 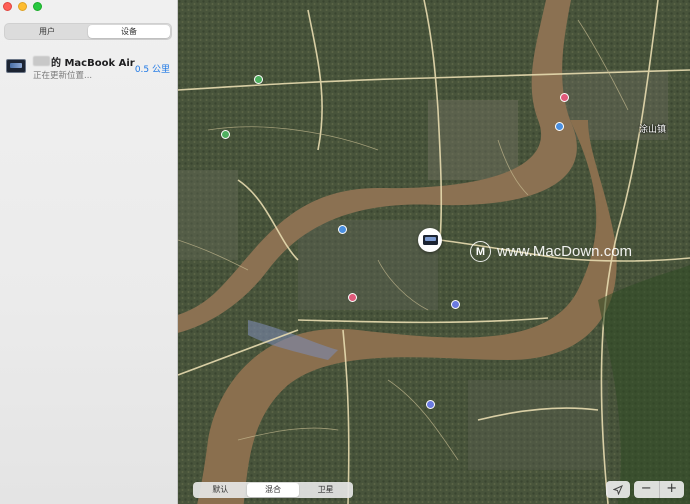 I want to click on map-type-satellite: 卫星, so click(x=325, y=490).